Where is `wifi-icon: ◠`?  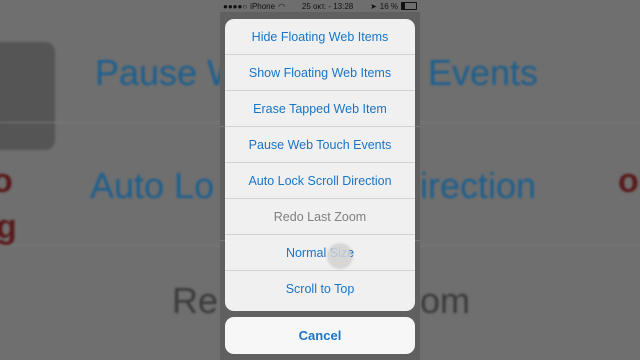
wifi-icon: ◠ is located at coordinates (282, 6).